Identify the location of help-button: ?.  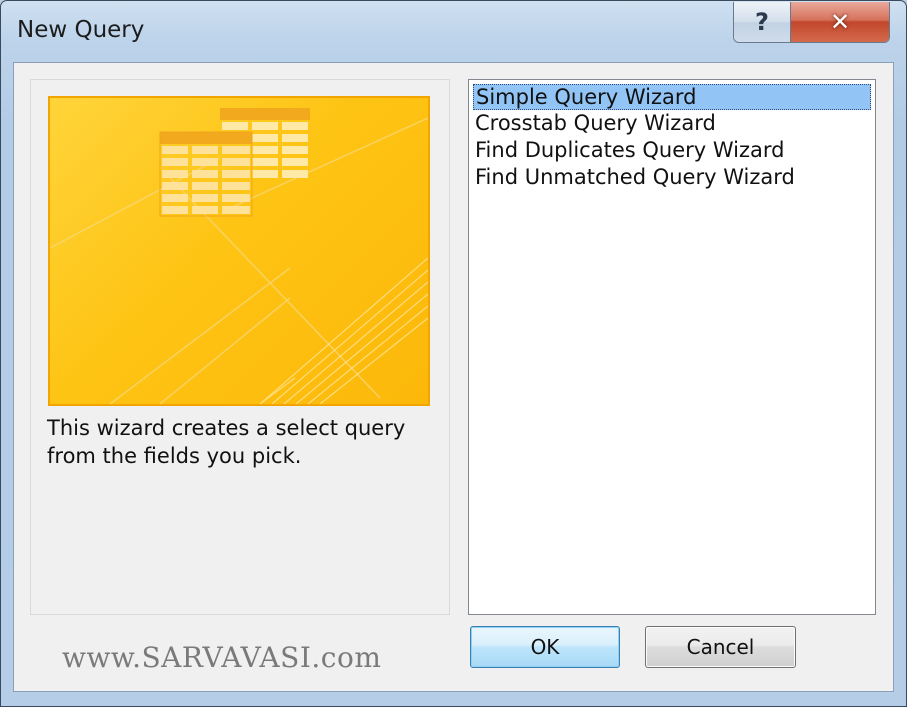
(762, 22).